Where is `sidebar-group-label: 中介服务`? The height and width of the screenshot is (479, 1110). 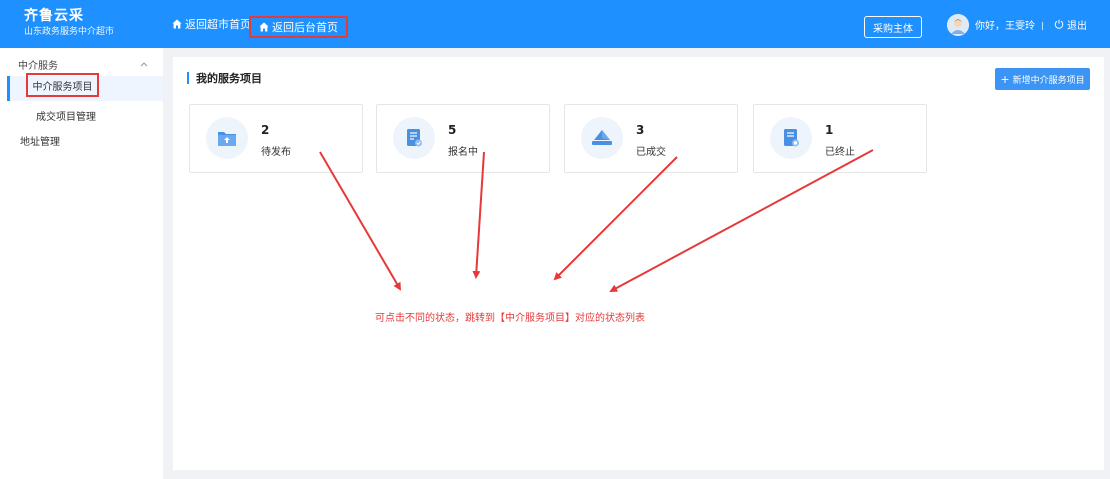
sidebar-group-label: 中介服务 is located at coordinates (38, 66).